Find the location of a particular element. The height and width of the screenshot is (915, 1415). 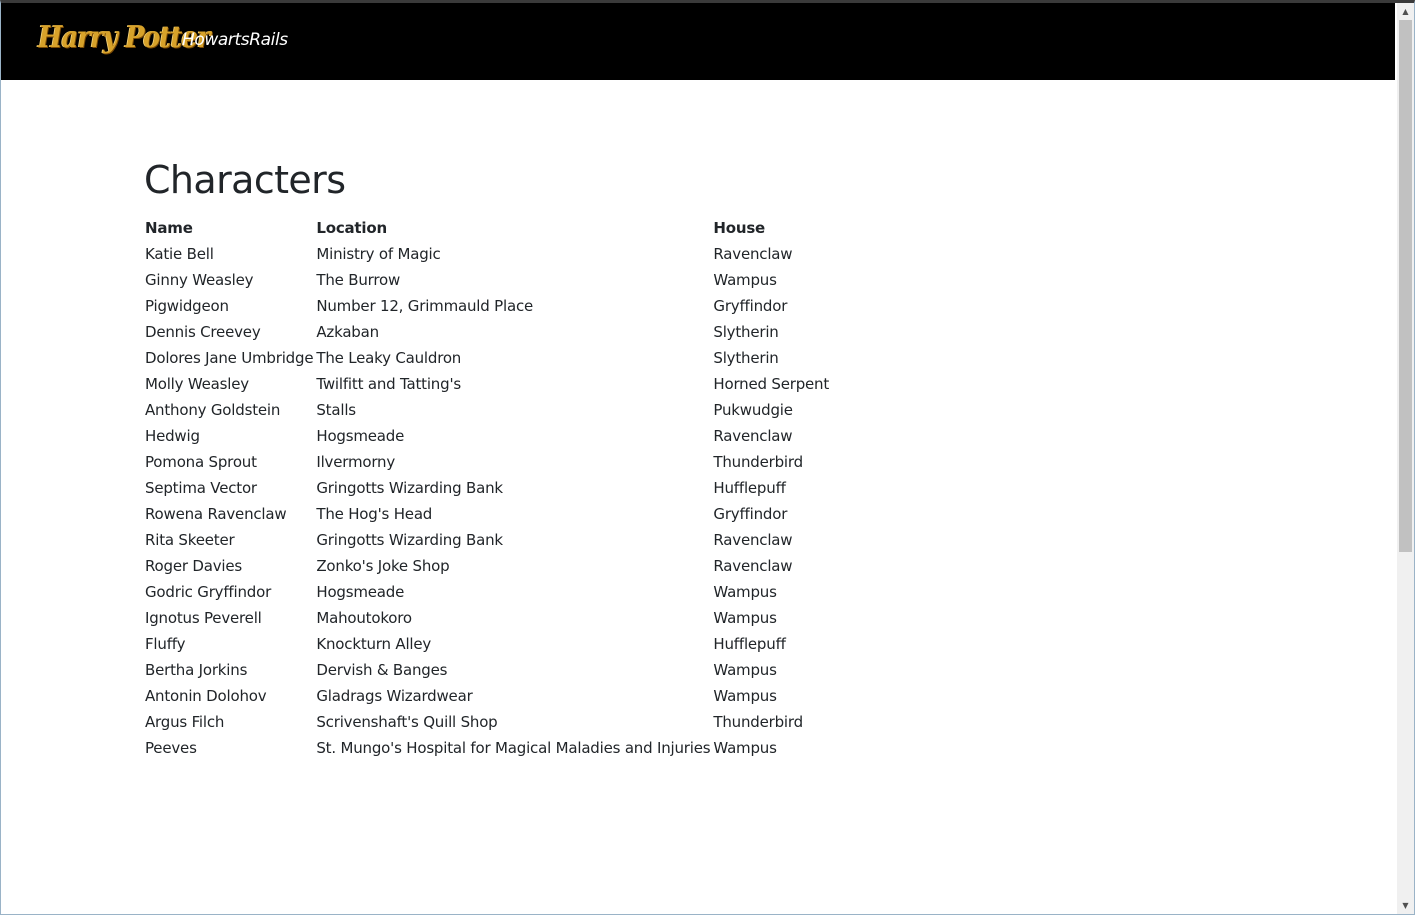

cell-location: Zonko's Joke Shop is located at coordinates (383, 566).